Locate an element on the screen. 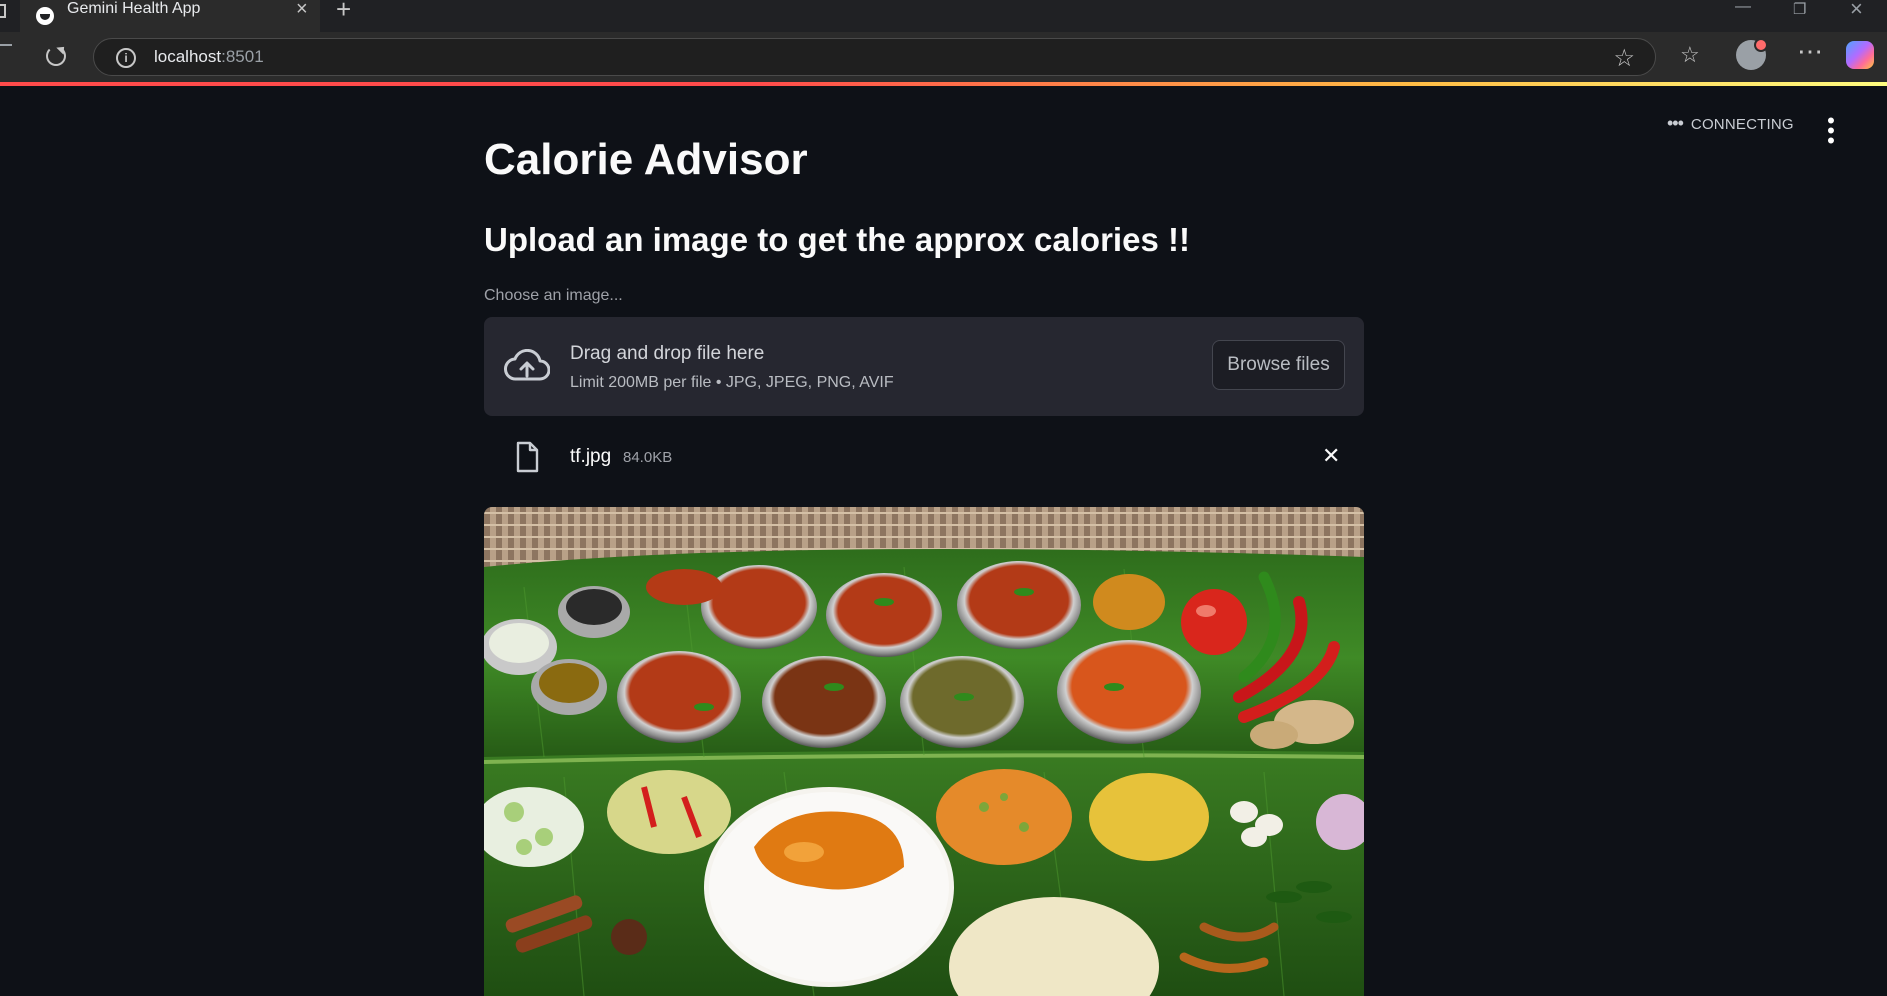 This screenshot has width=1887, height=996. page-title: Calorie Advisor is located at coordinates (646, 159).